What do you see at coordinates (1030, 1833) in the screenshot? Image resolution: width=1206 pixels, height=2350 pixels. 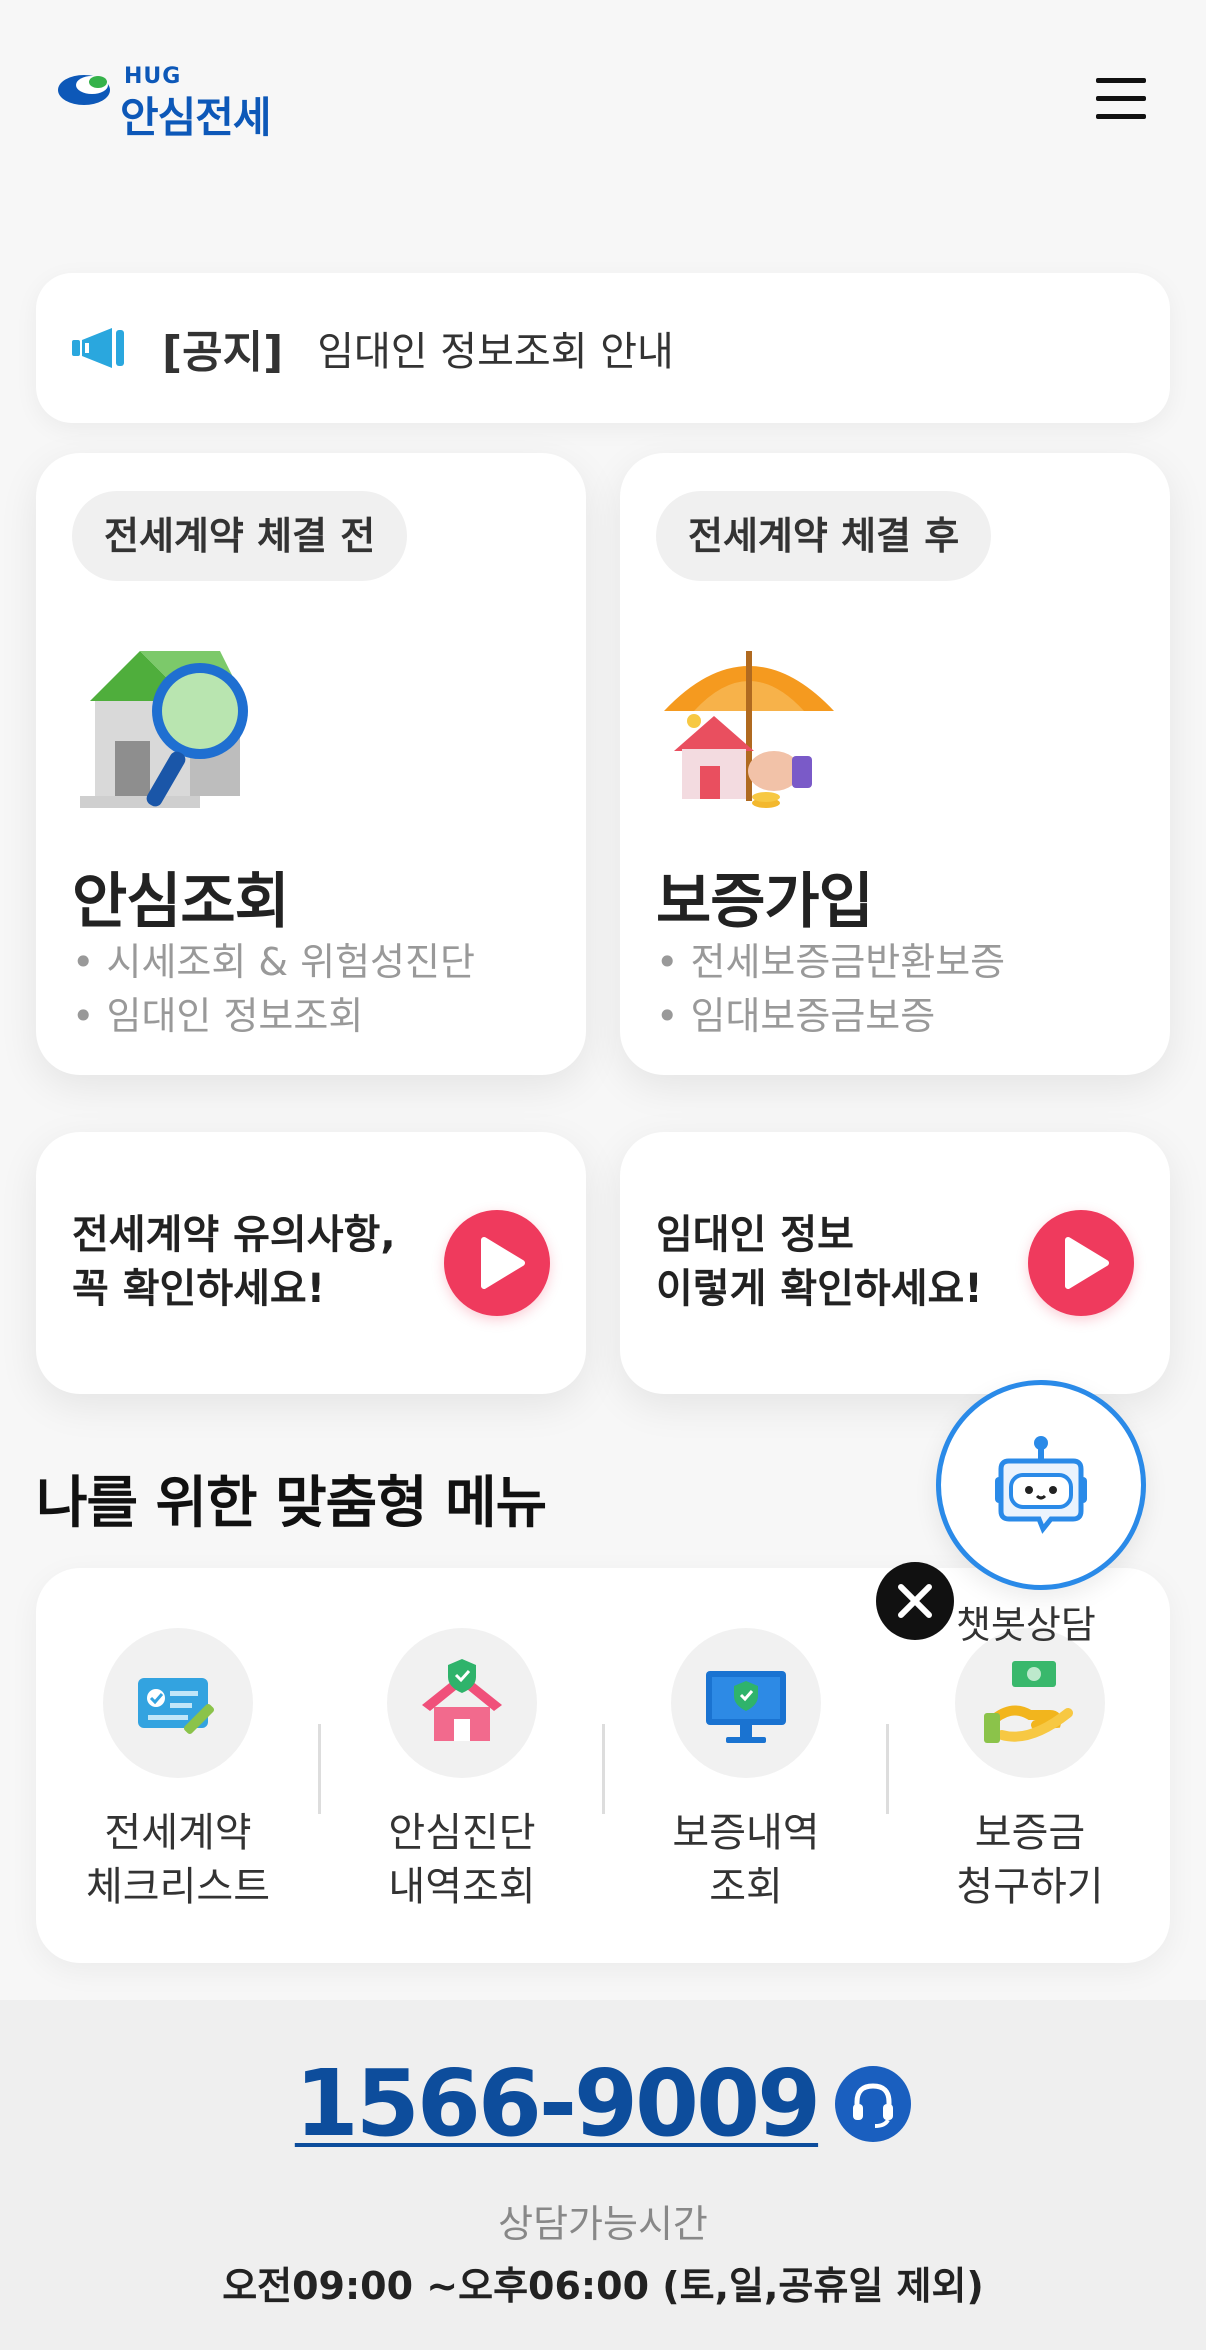 I see `menu-label-line: 보증금` at bounding box center [1030, 1833].